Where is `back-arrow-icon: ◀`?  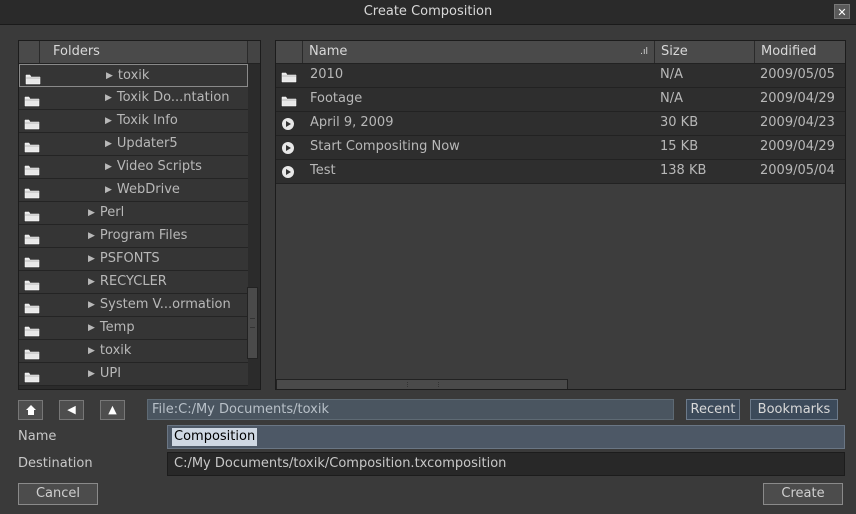
back-arrow-icon: ◀ is located at coordinates (71, 409).